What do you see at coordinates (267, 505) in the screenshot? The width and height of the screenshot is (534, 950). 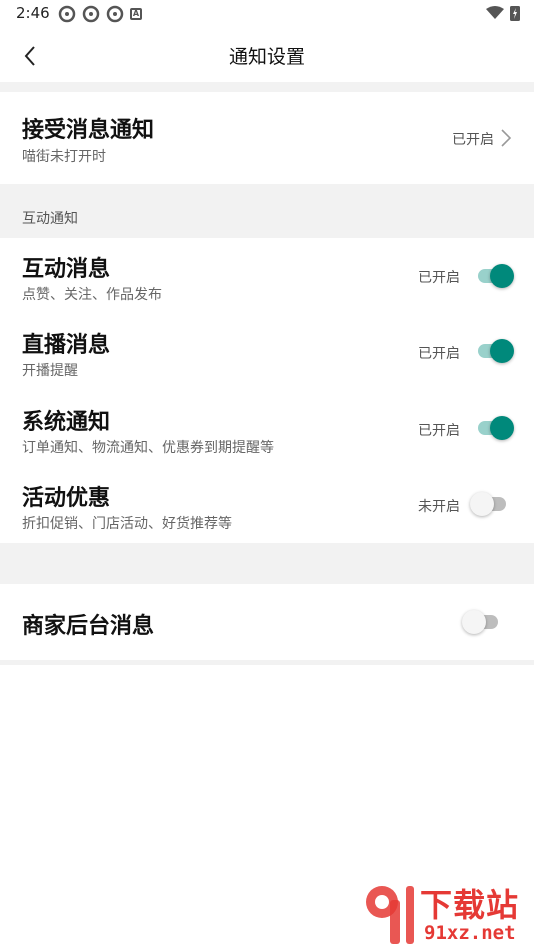 I see `list-item-promotions: 活动优惠 折扣促销、门店活动、好货推荐等 未开启` at bounding box center [267, 505].